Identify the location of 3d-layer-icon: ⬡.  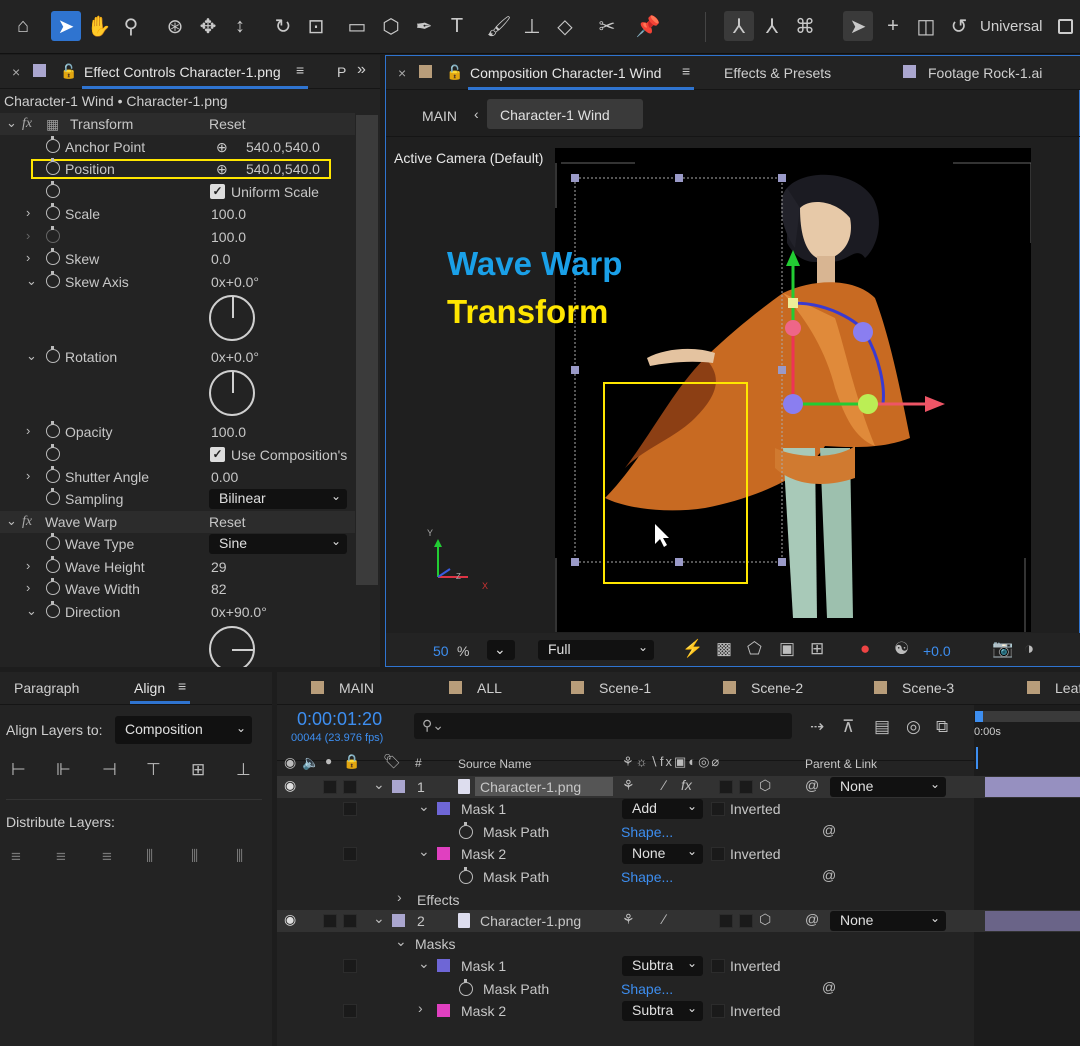
(765, 785).